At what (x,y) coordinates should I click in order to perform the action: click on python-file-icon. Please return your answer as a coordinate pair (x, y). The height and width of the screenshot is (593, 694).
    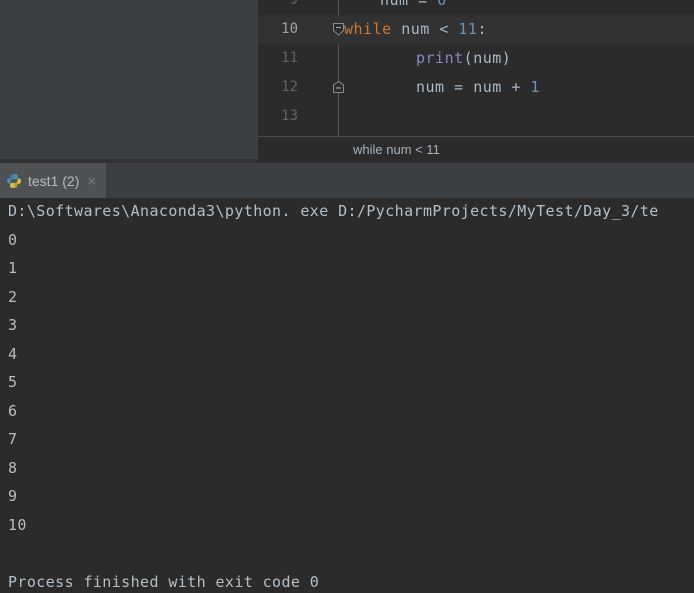
    Looking at the image, I should click on (14, 181).